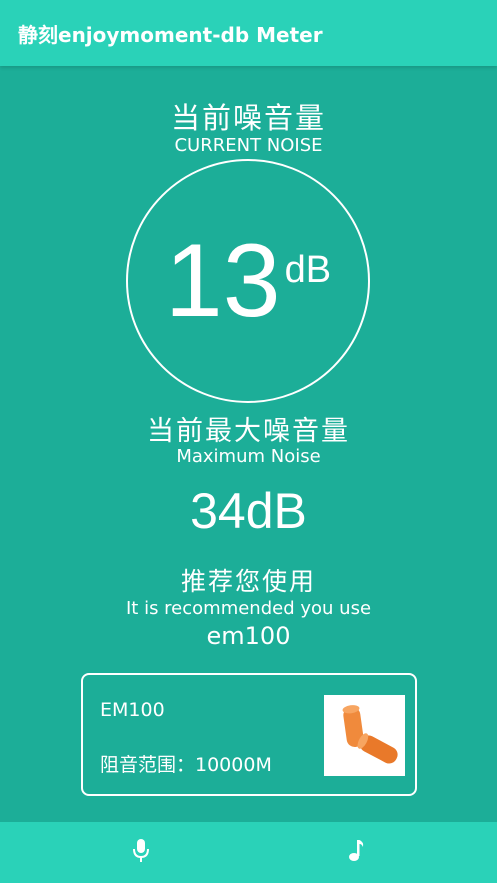  Describe the element at coordinates (248, 431) in the screenshot. I see `max-noise-title-cn: 当前最大噪音量` at that location.